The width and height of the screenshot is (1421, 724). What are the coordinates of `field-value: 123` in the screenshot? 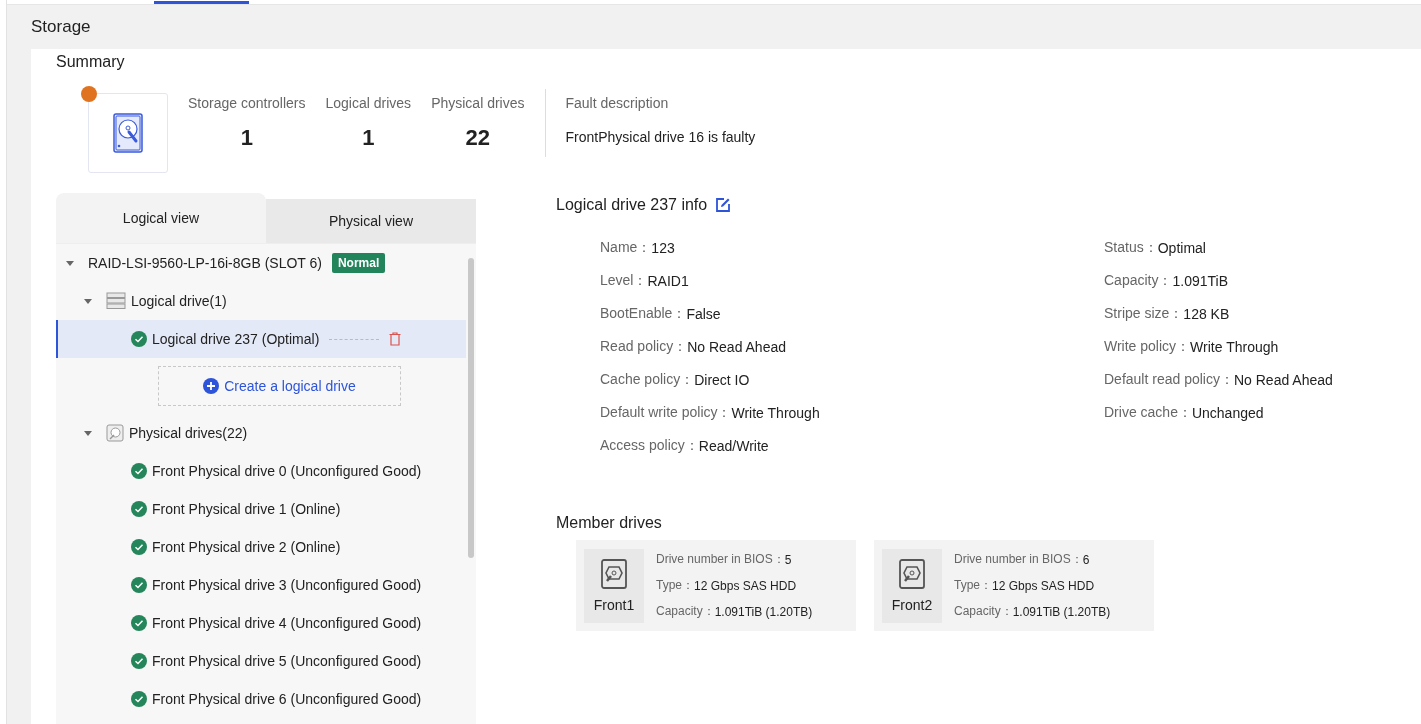 It's located at (663, 247).